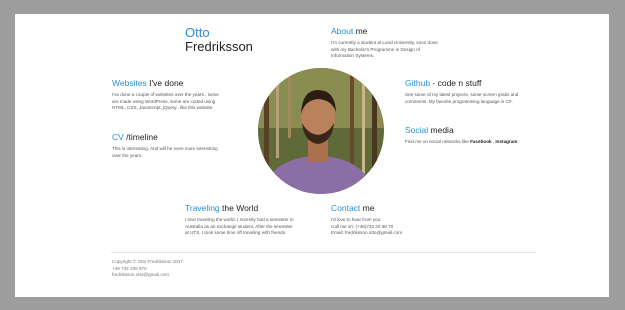  Describe the element at coordinates (140, 274) in the screenshot. I see `footer-email: fredriksson.otto@gmail.com` at that location.